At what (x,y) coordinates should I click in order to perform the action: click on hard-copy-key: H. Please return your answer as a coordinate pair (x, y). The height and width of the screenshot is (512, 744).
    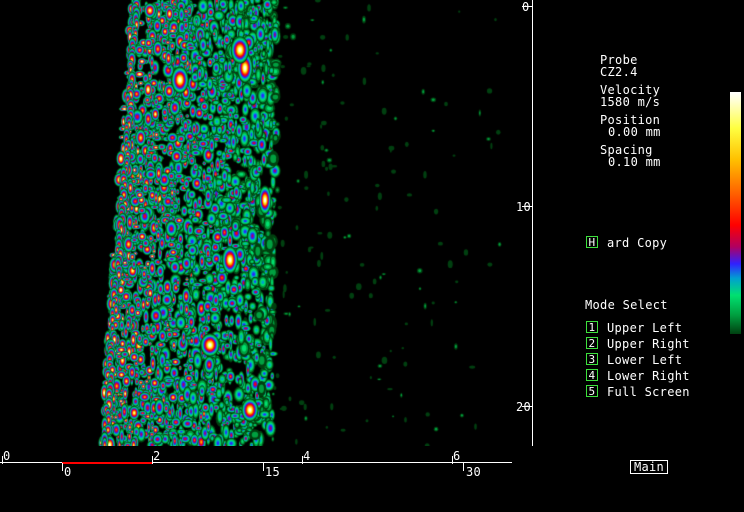
    Looking at the image, I should click on (592, 242).